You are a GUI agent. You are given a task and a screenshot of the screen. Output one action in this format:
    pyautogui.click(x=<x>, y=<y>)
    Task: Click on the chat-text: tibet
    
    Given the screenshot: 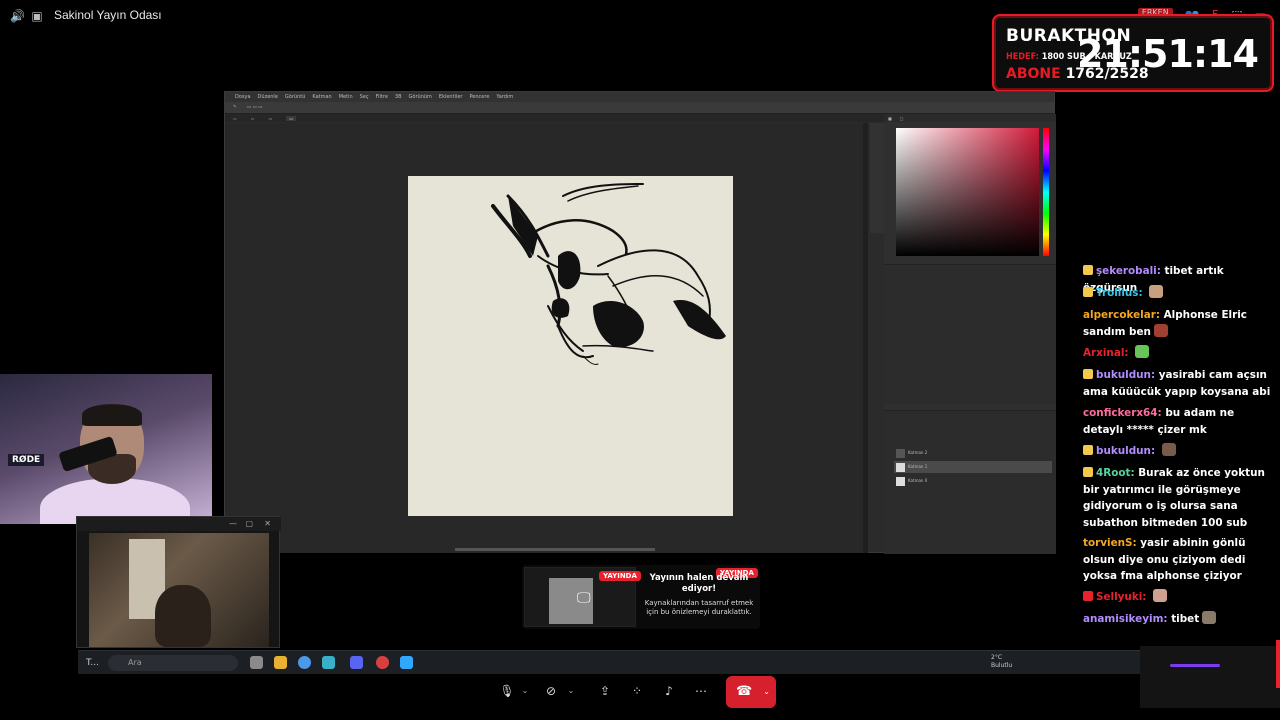 What is the action you would take?
    pyautogui.click(x=1185, y=619)
    